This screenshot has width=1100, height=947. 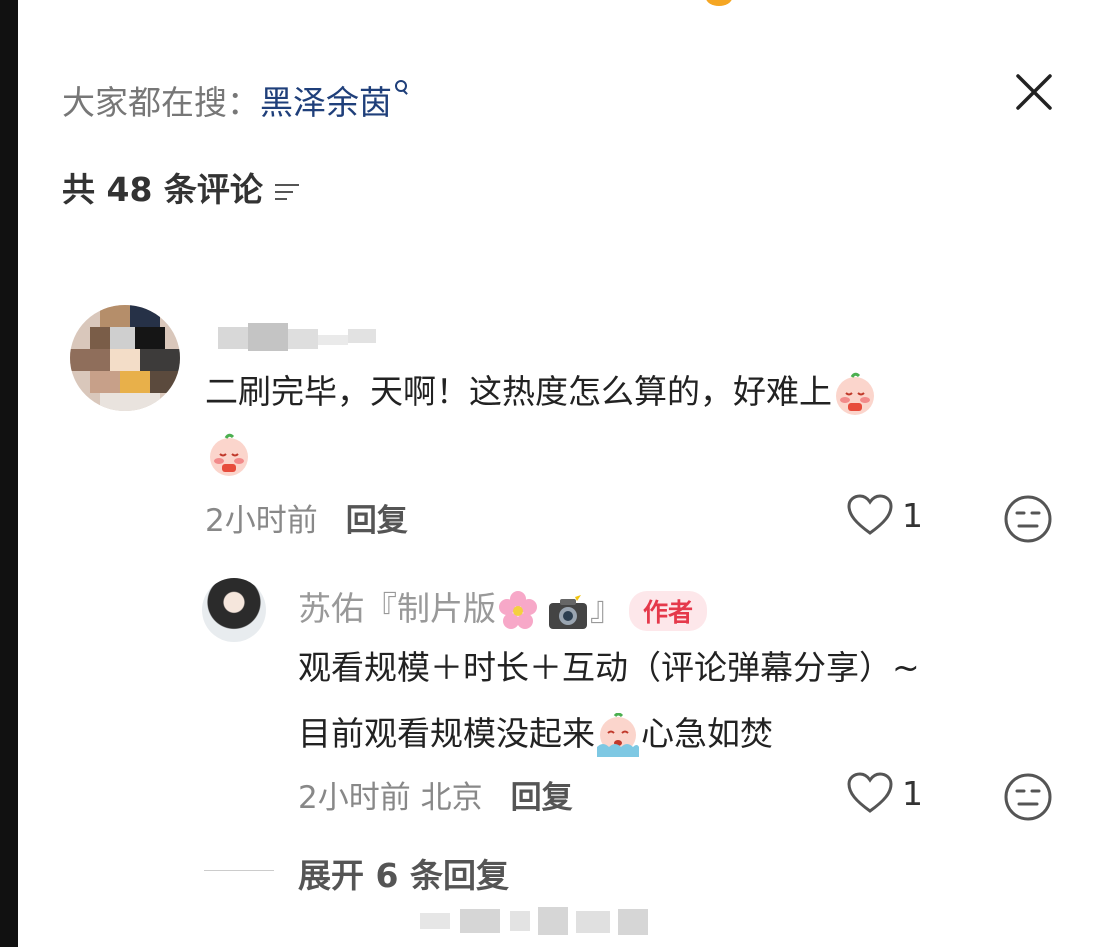 I want to click on reply-author-row: 苏佑『制片版 』作者, so click(x=503, y=607).